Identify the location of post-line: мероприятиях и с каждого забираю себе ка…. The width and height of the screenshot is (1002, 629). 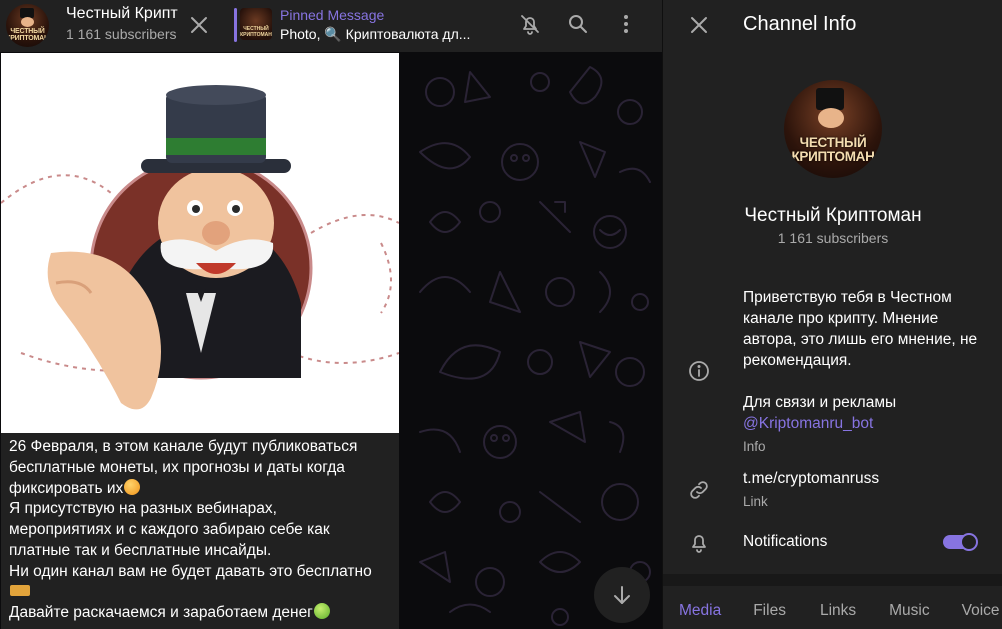
(169, 530).